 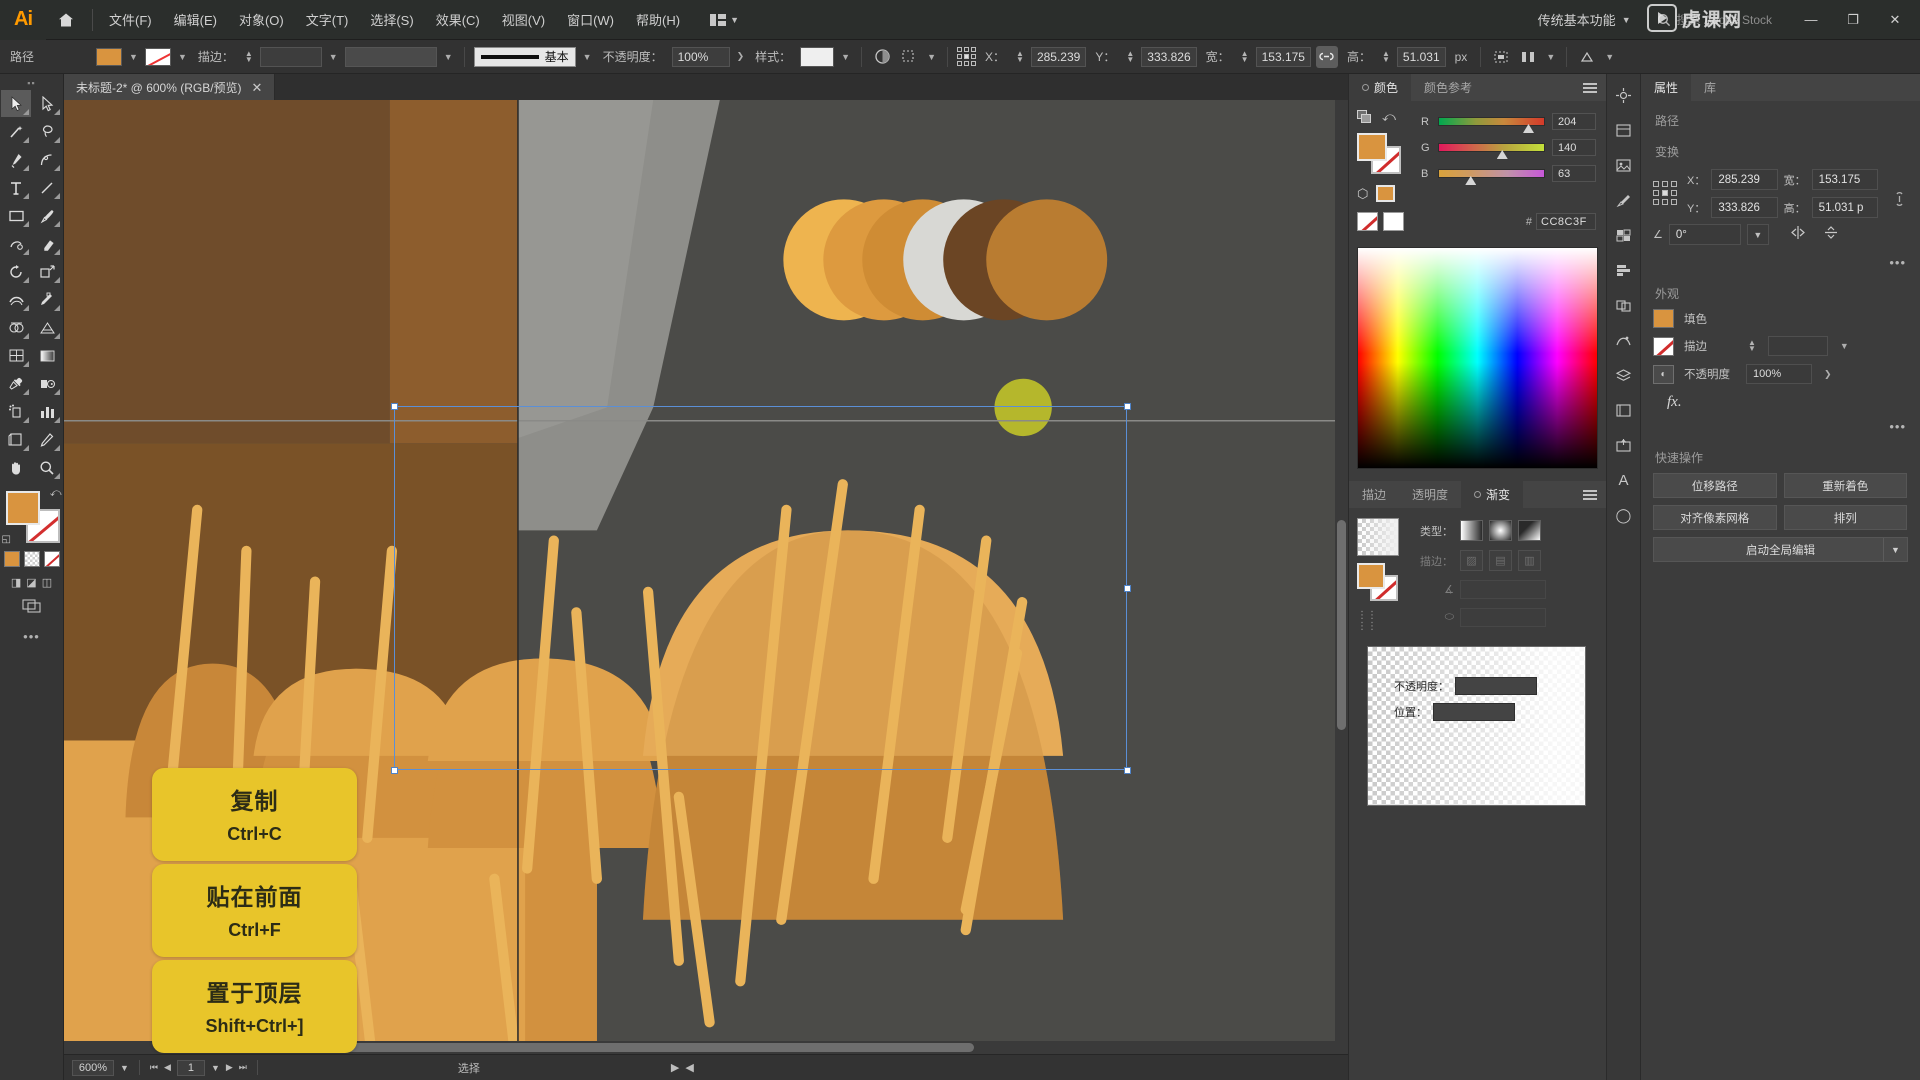 What do you see at coordinates (1326, 56) in the screenshot?
I see `lock-proportions-icon` at bounding box center [1326, 56].